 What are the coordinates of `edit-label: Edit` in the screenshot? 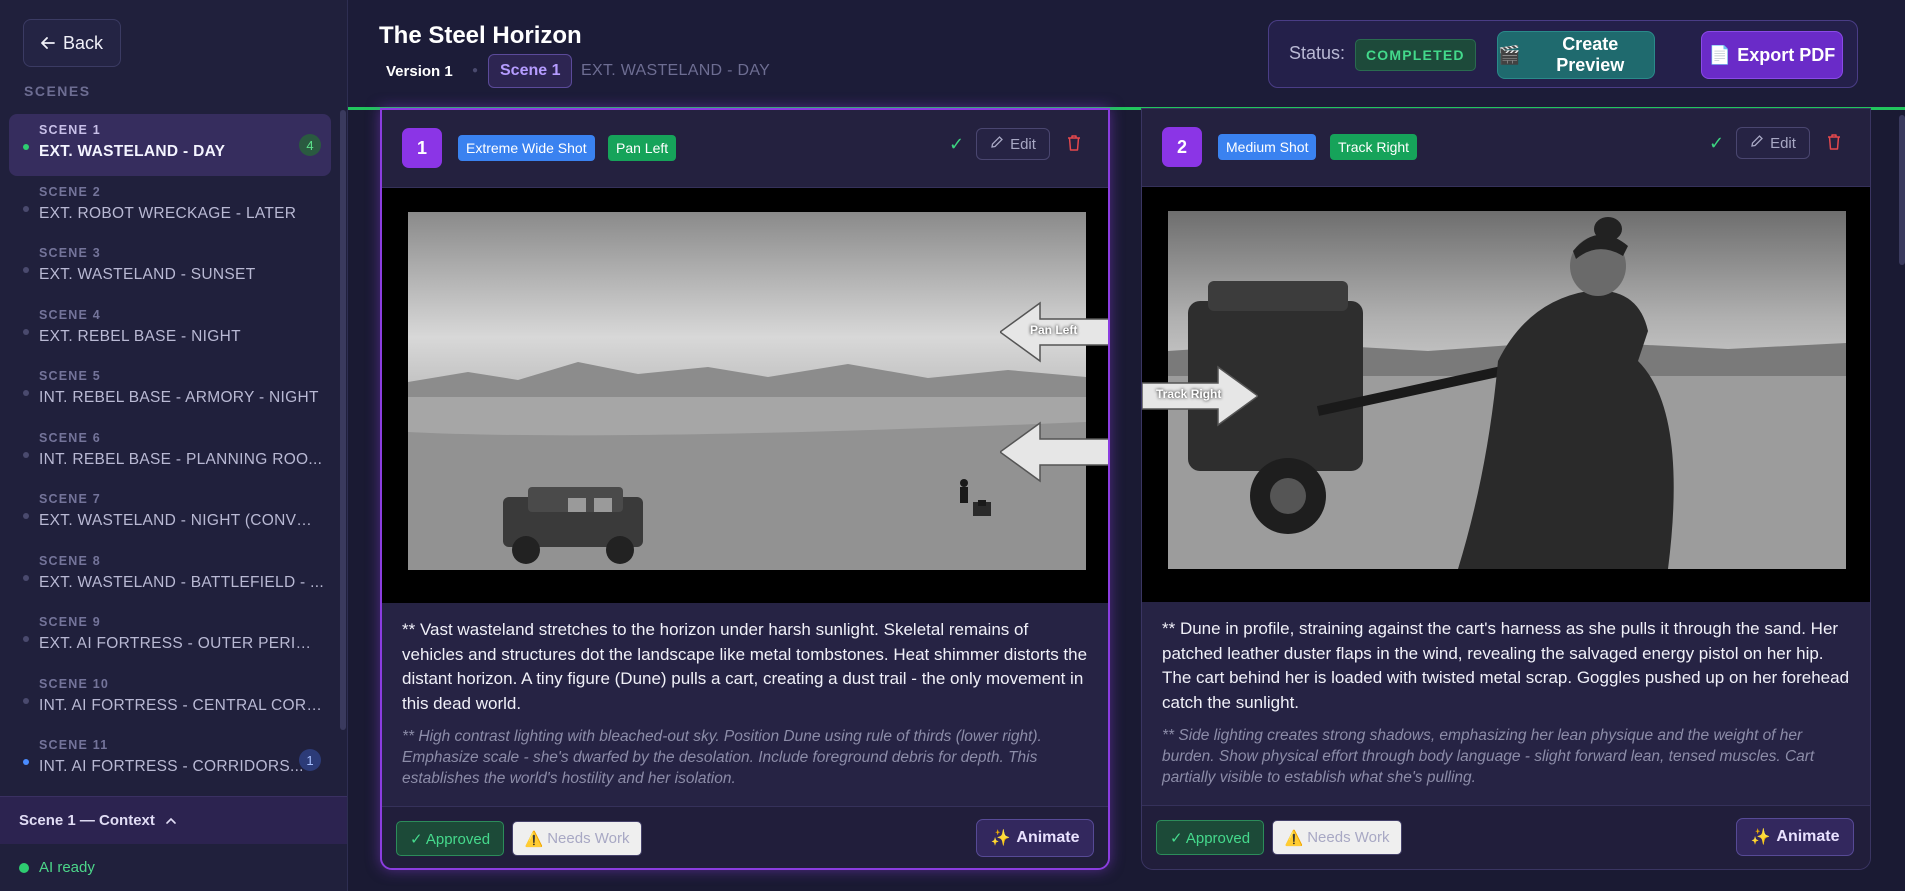 It's located at (1783, 143).